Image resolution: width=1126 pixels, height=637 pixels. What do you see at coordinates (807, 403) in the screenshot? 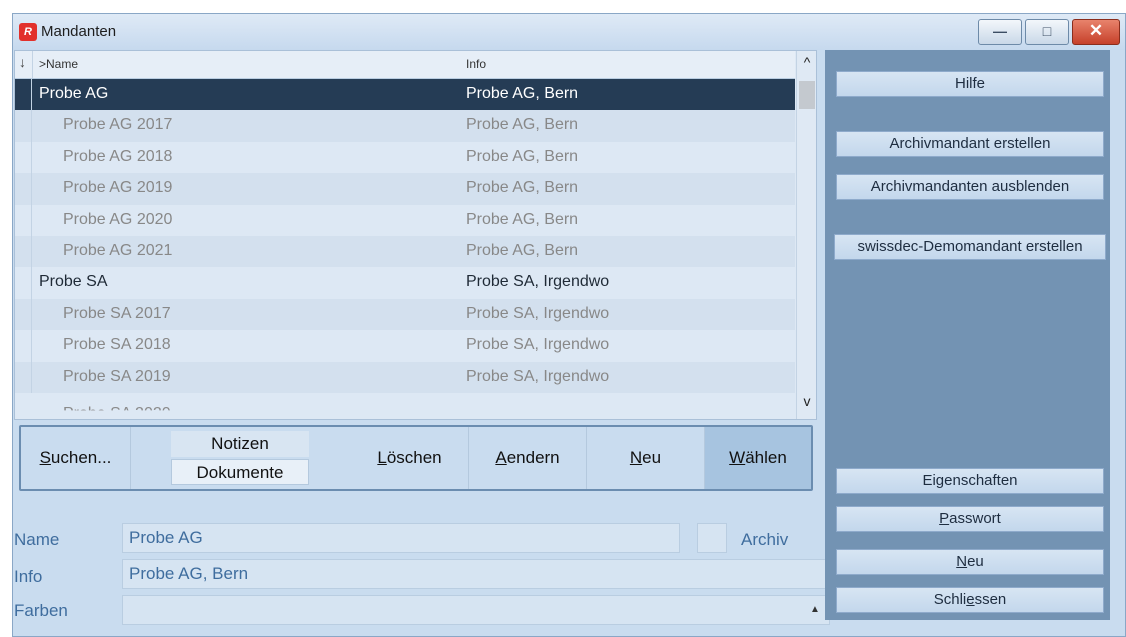
I see `scroll-down-icon: v` at bounding box center [807, 403].